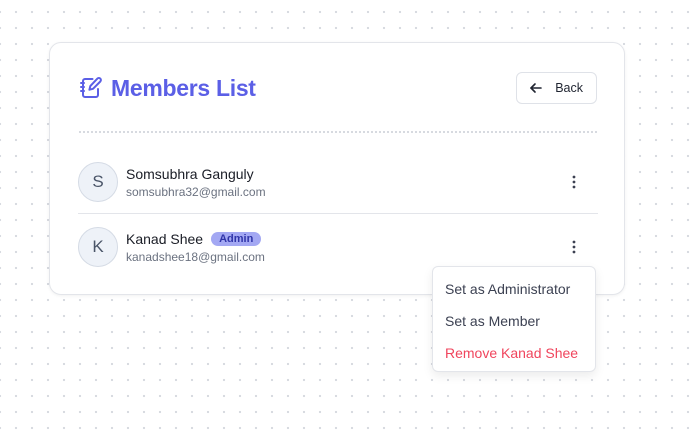 This screenshot has width=696, height=431. What do you see at coordinates (183, 87) in the screenshot?
I see `page-title: Members List` at bounding box center [183, 87].